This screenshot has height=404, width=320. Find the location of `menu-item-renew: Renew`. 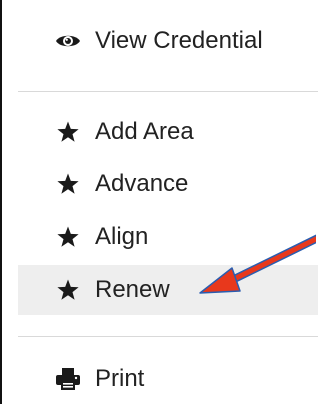

menu-item-renew: Renew is located at coordinates (168, 290).